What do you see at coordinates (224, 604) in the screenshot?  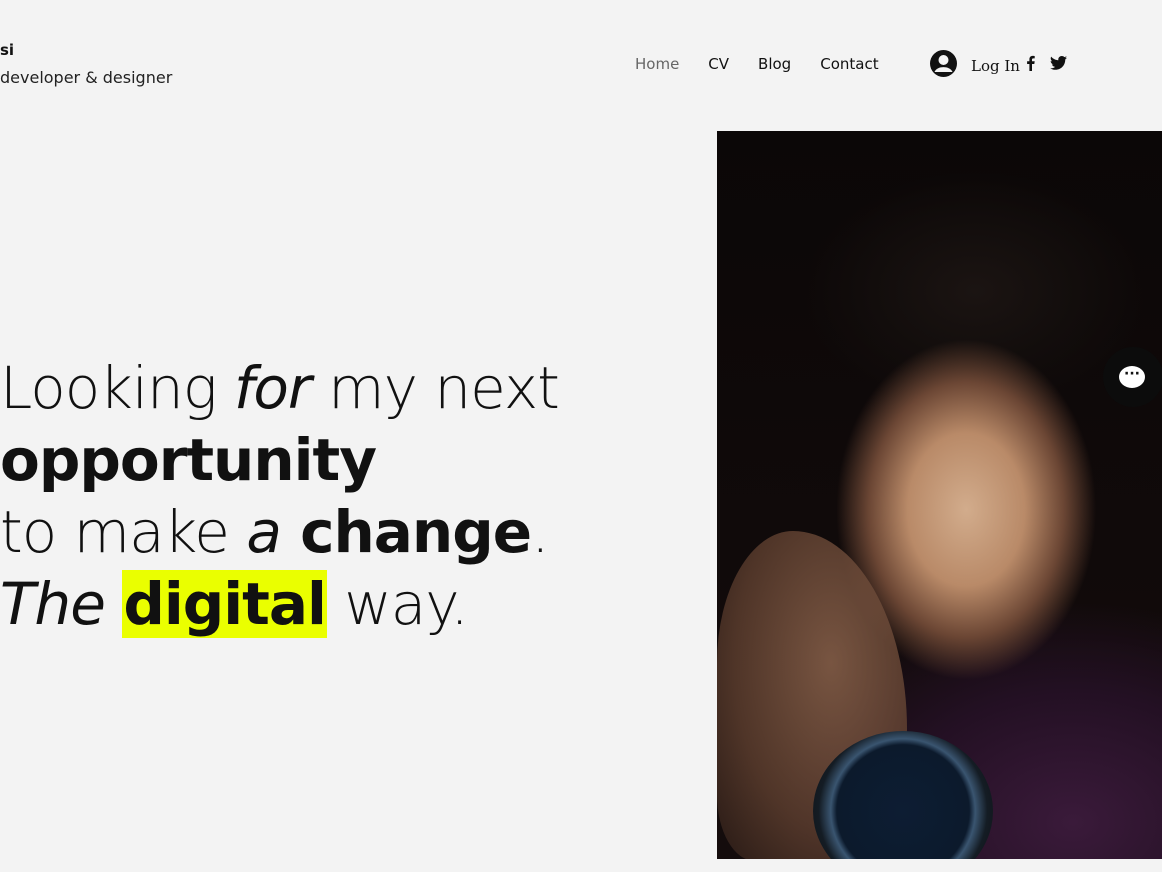 I see `hero-highlight: digital` at bounding box center [224, 604].